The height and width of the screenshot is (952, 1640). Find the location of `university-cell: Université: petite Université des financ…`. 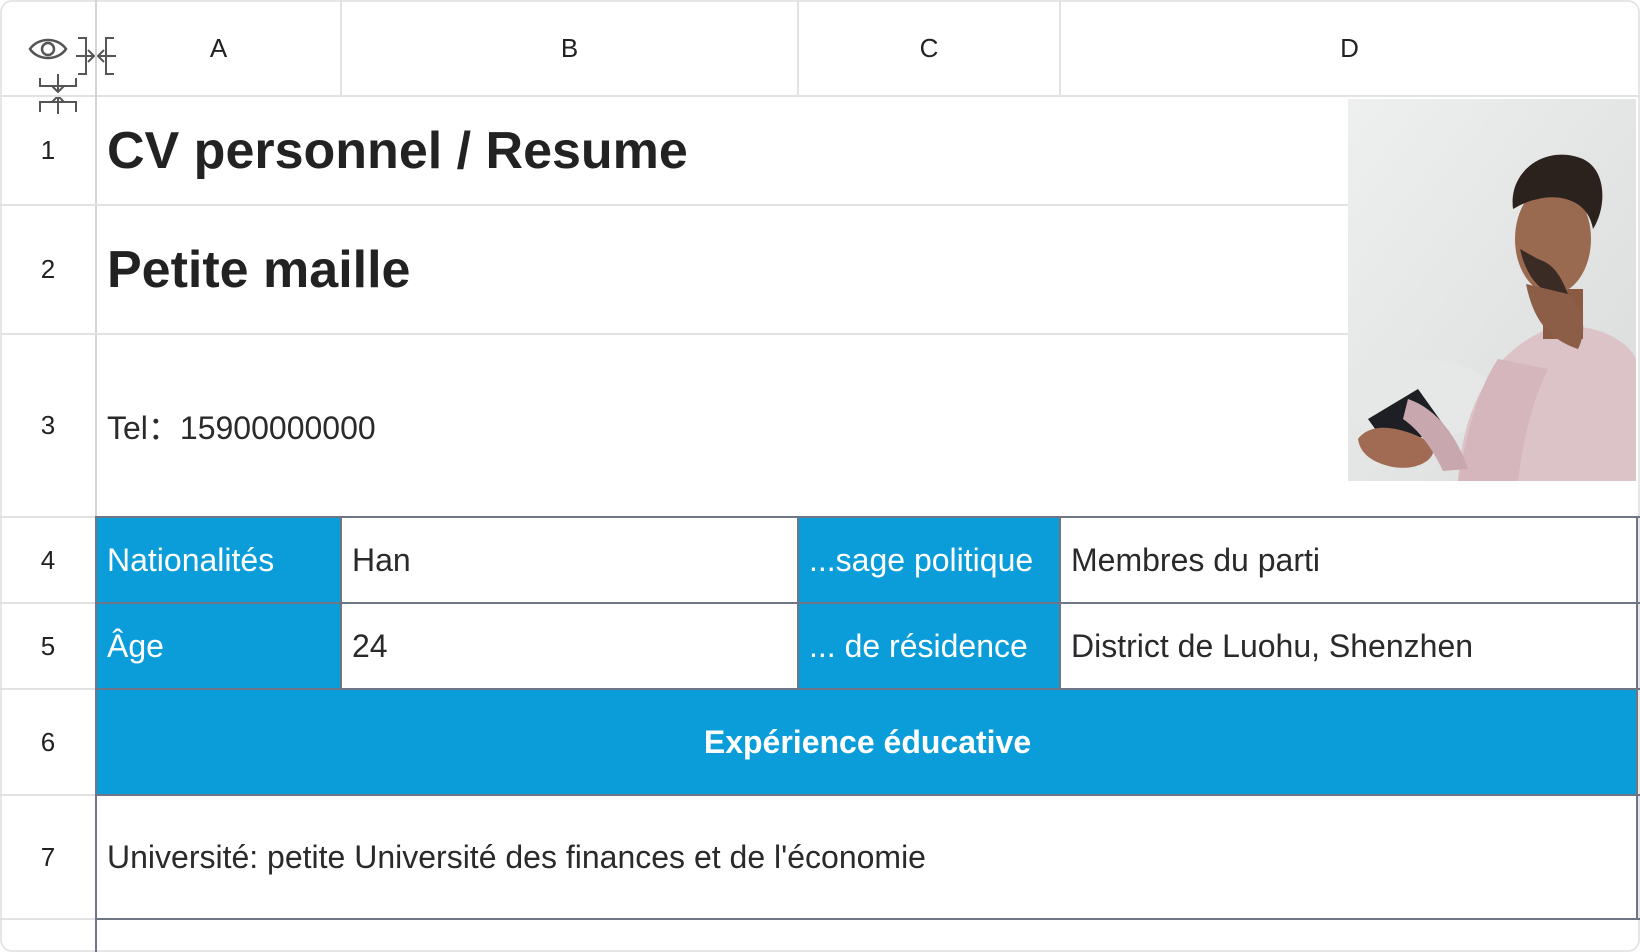

university-cell: Université: petite Université des financ… is located at coordinates (867, 857).